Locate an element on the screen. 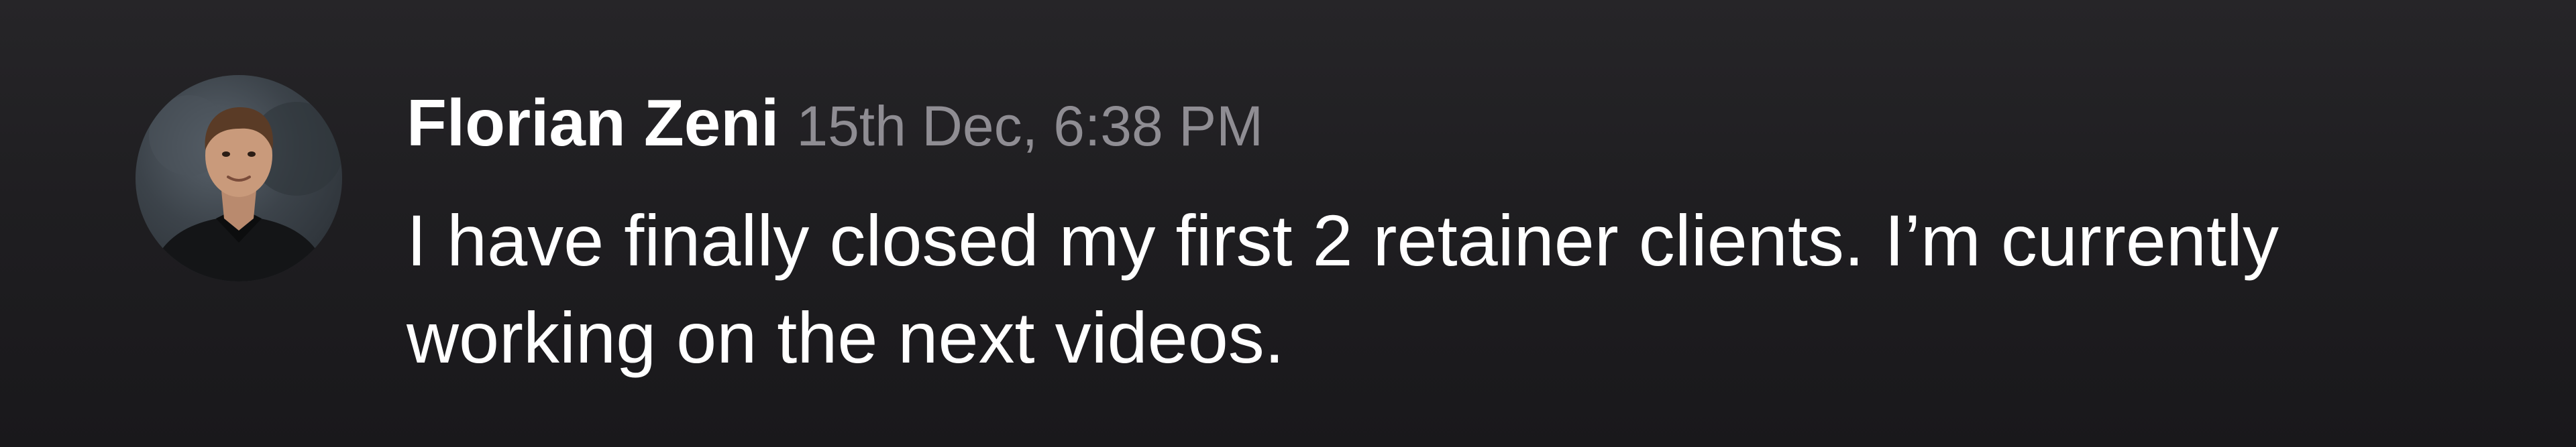  avatar is located at coordinates (239, 178).